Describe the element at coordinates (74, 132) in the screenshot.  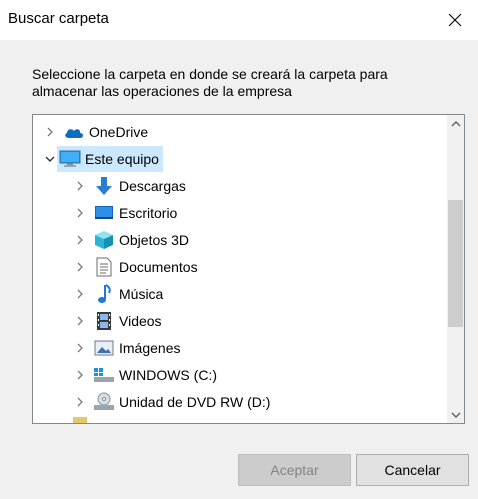
I see `cloud-icon` at that location.